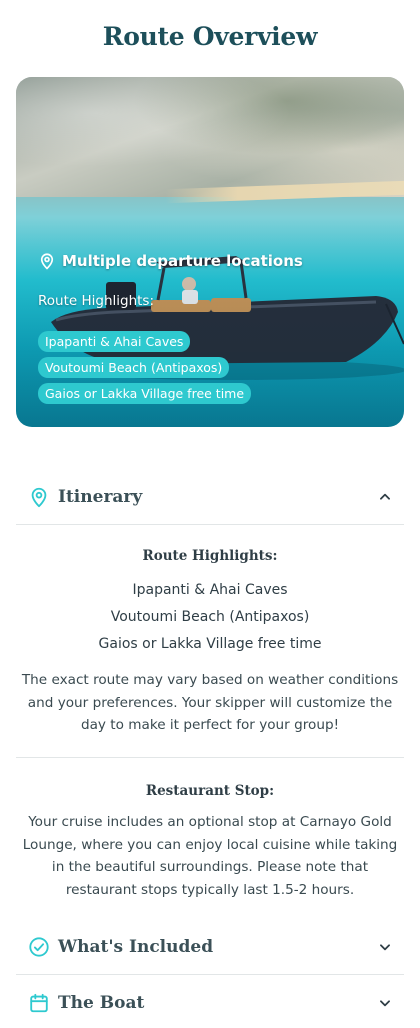  Describe the element at coordinates (210, 644) in the screenshot. I see `list-item: Gaios or Lakka Village free time` at that location.